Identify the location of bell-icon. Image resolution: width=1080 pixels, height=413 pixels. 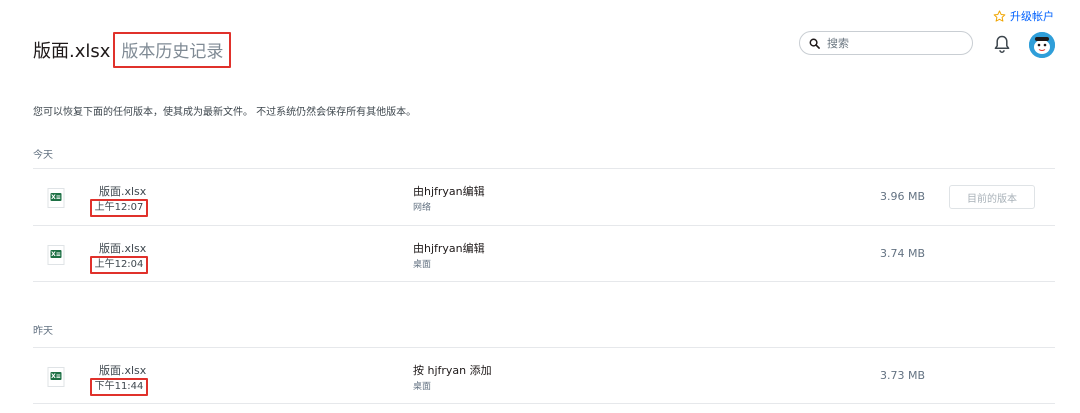
(1002, 44).